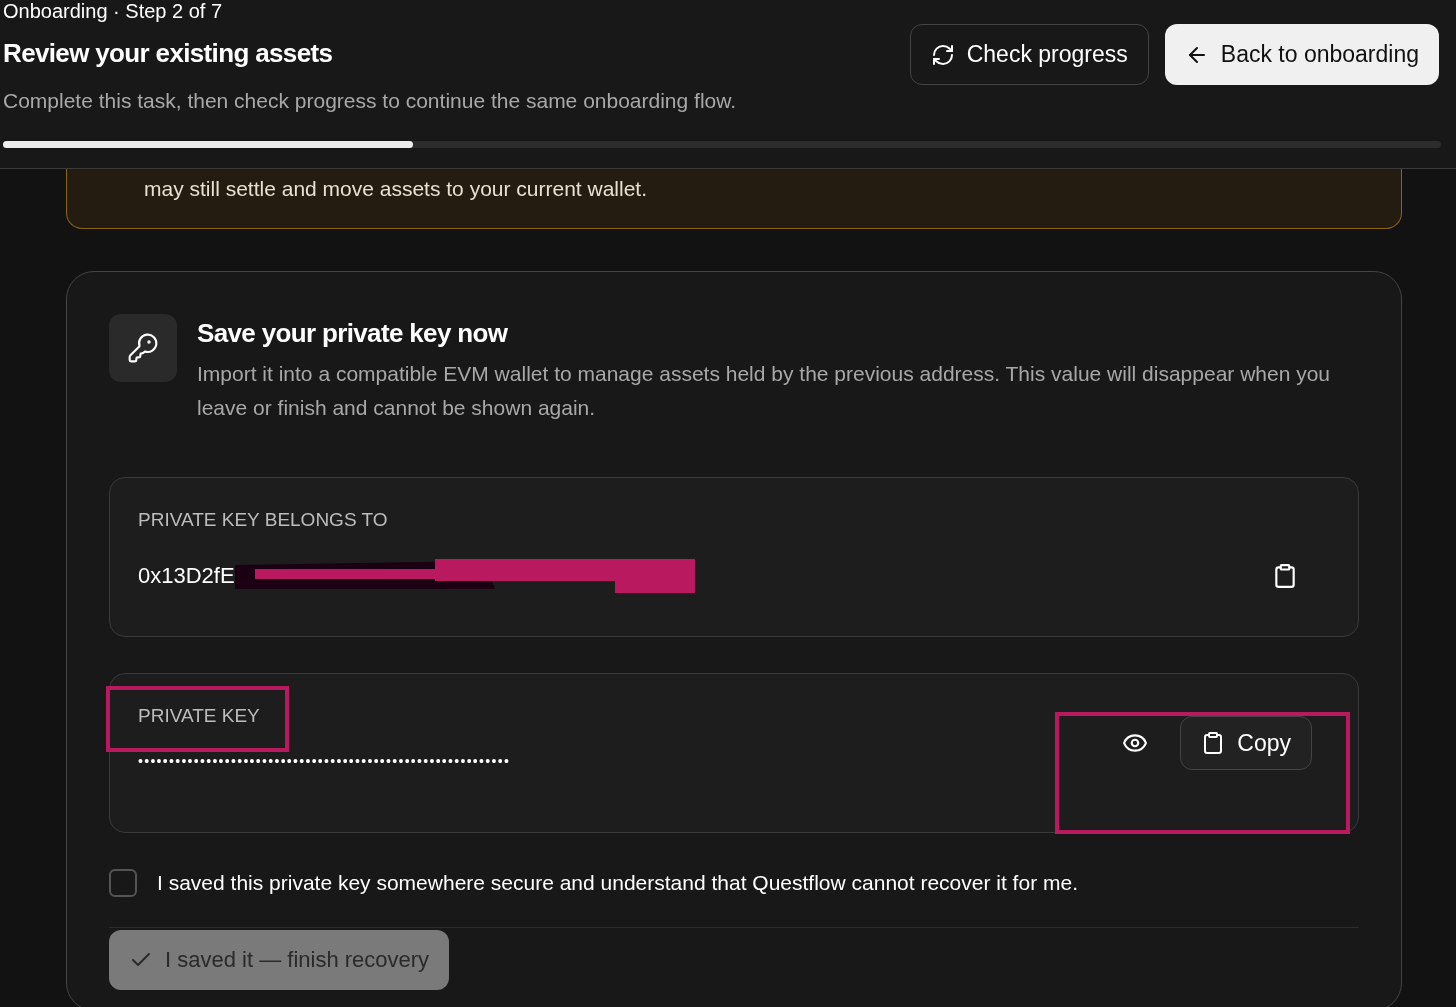 The width and height of the screenshot is (1456, 1007). Describe the element at coordinates (263, 520) in the screenshot. I see `owner-label: PRIVATE KEY BELONGS TO` at that location.